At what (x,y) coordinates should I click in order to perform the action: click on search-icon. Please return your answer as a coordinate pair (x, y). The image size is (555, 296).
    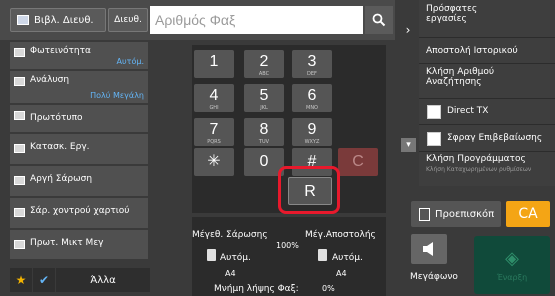
    Looking at the image, I should click on (379, 20).